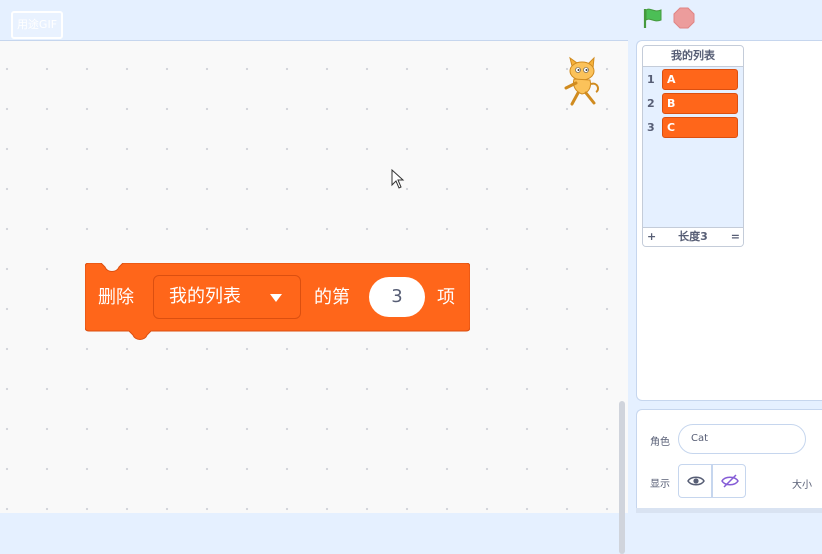 The width and height of the screenshot is (822, 554). I want to click on gif-record-badge: 用途GIF, so click(37, 25).